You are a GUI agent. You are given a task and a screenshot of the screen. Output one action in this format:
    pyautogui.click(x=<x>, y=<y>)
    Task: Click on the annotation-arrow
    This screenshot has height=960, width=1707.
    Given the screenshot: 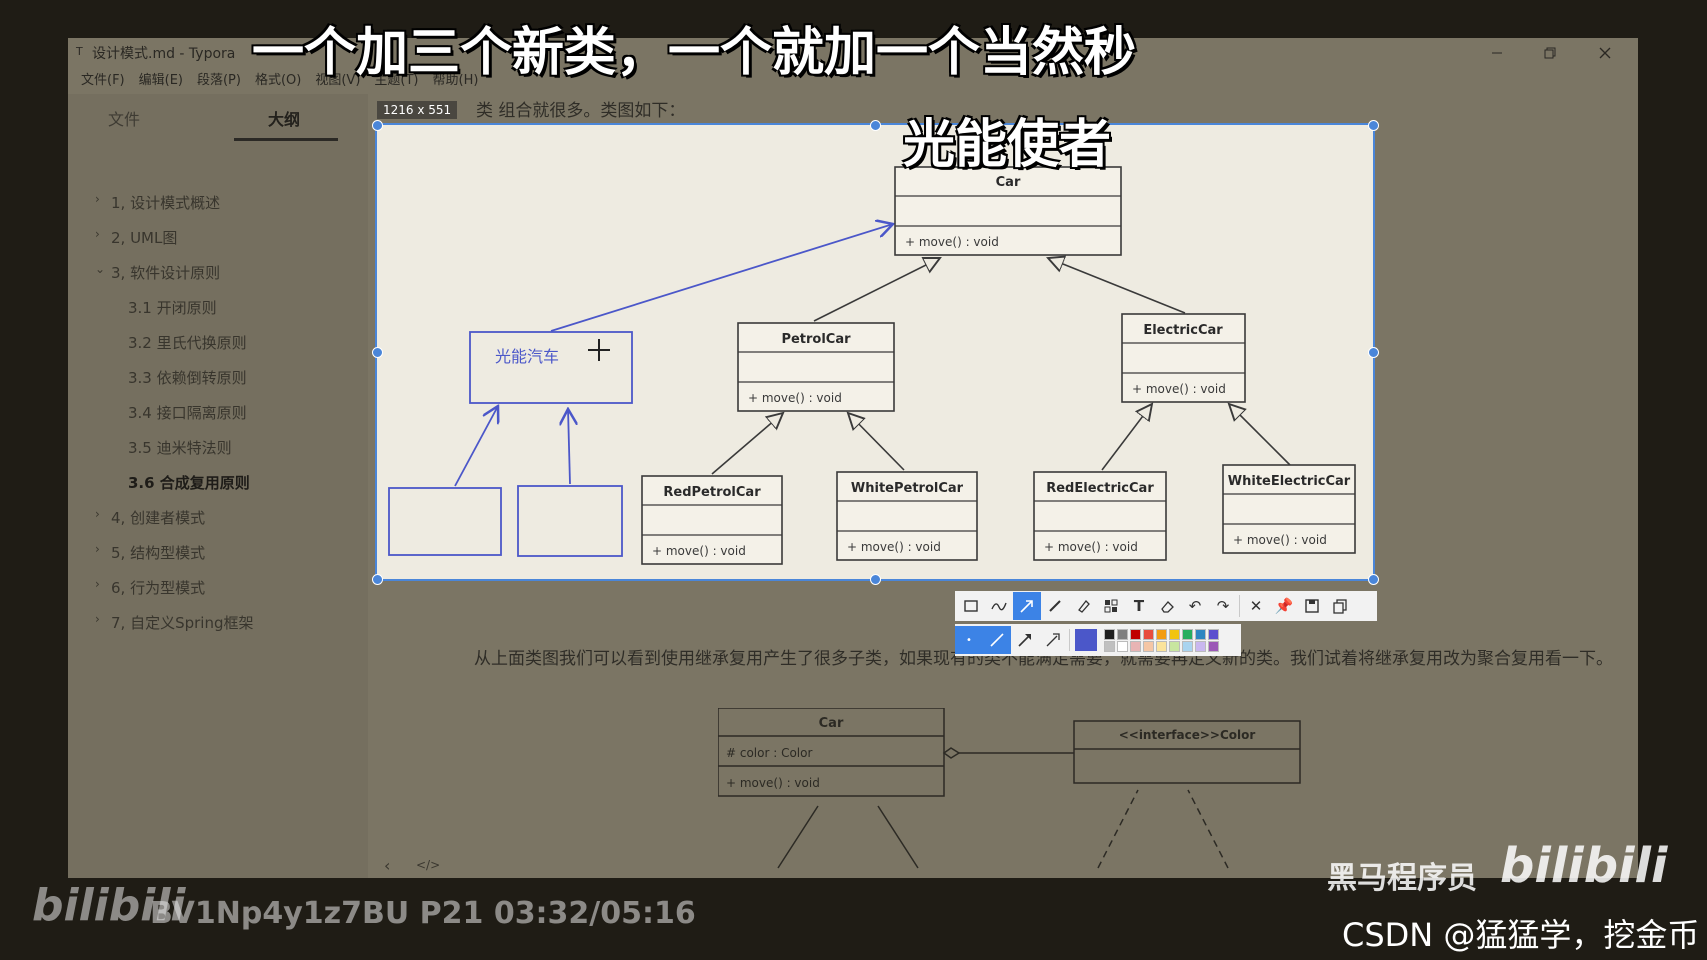 What is the action you would take?
    pyautogui.click(x=721, y=278)
    